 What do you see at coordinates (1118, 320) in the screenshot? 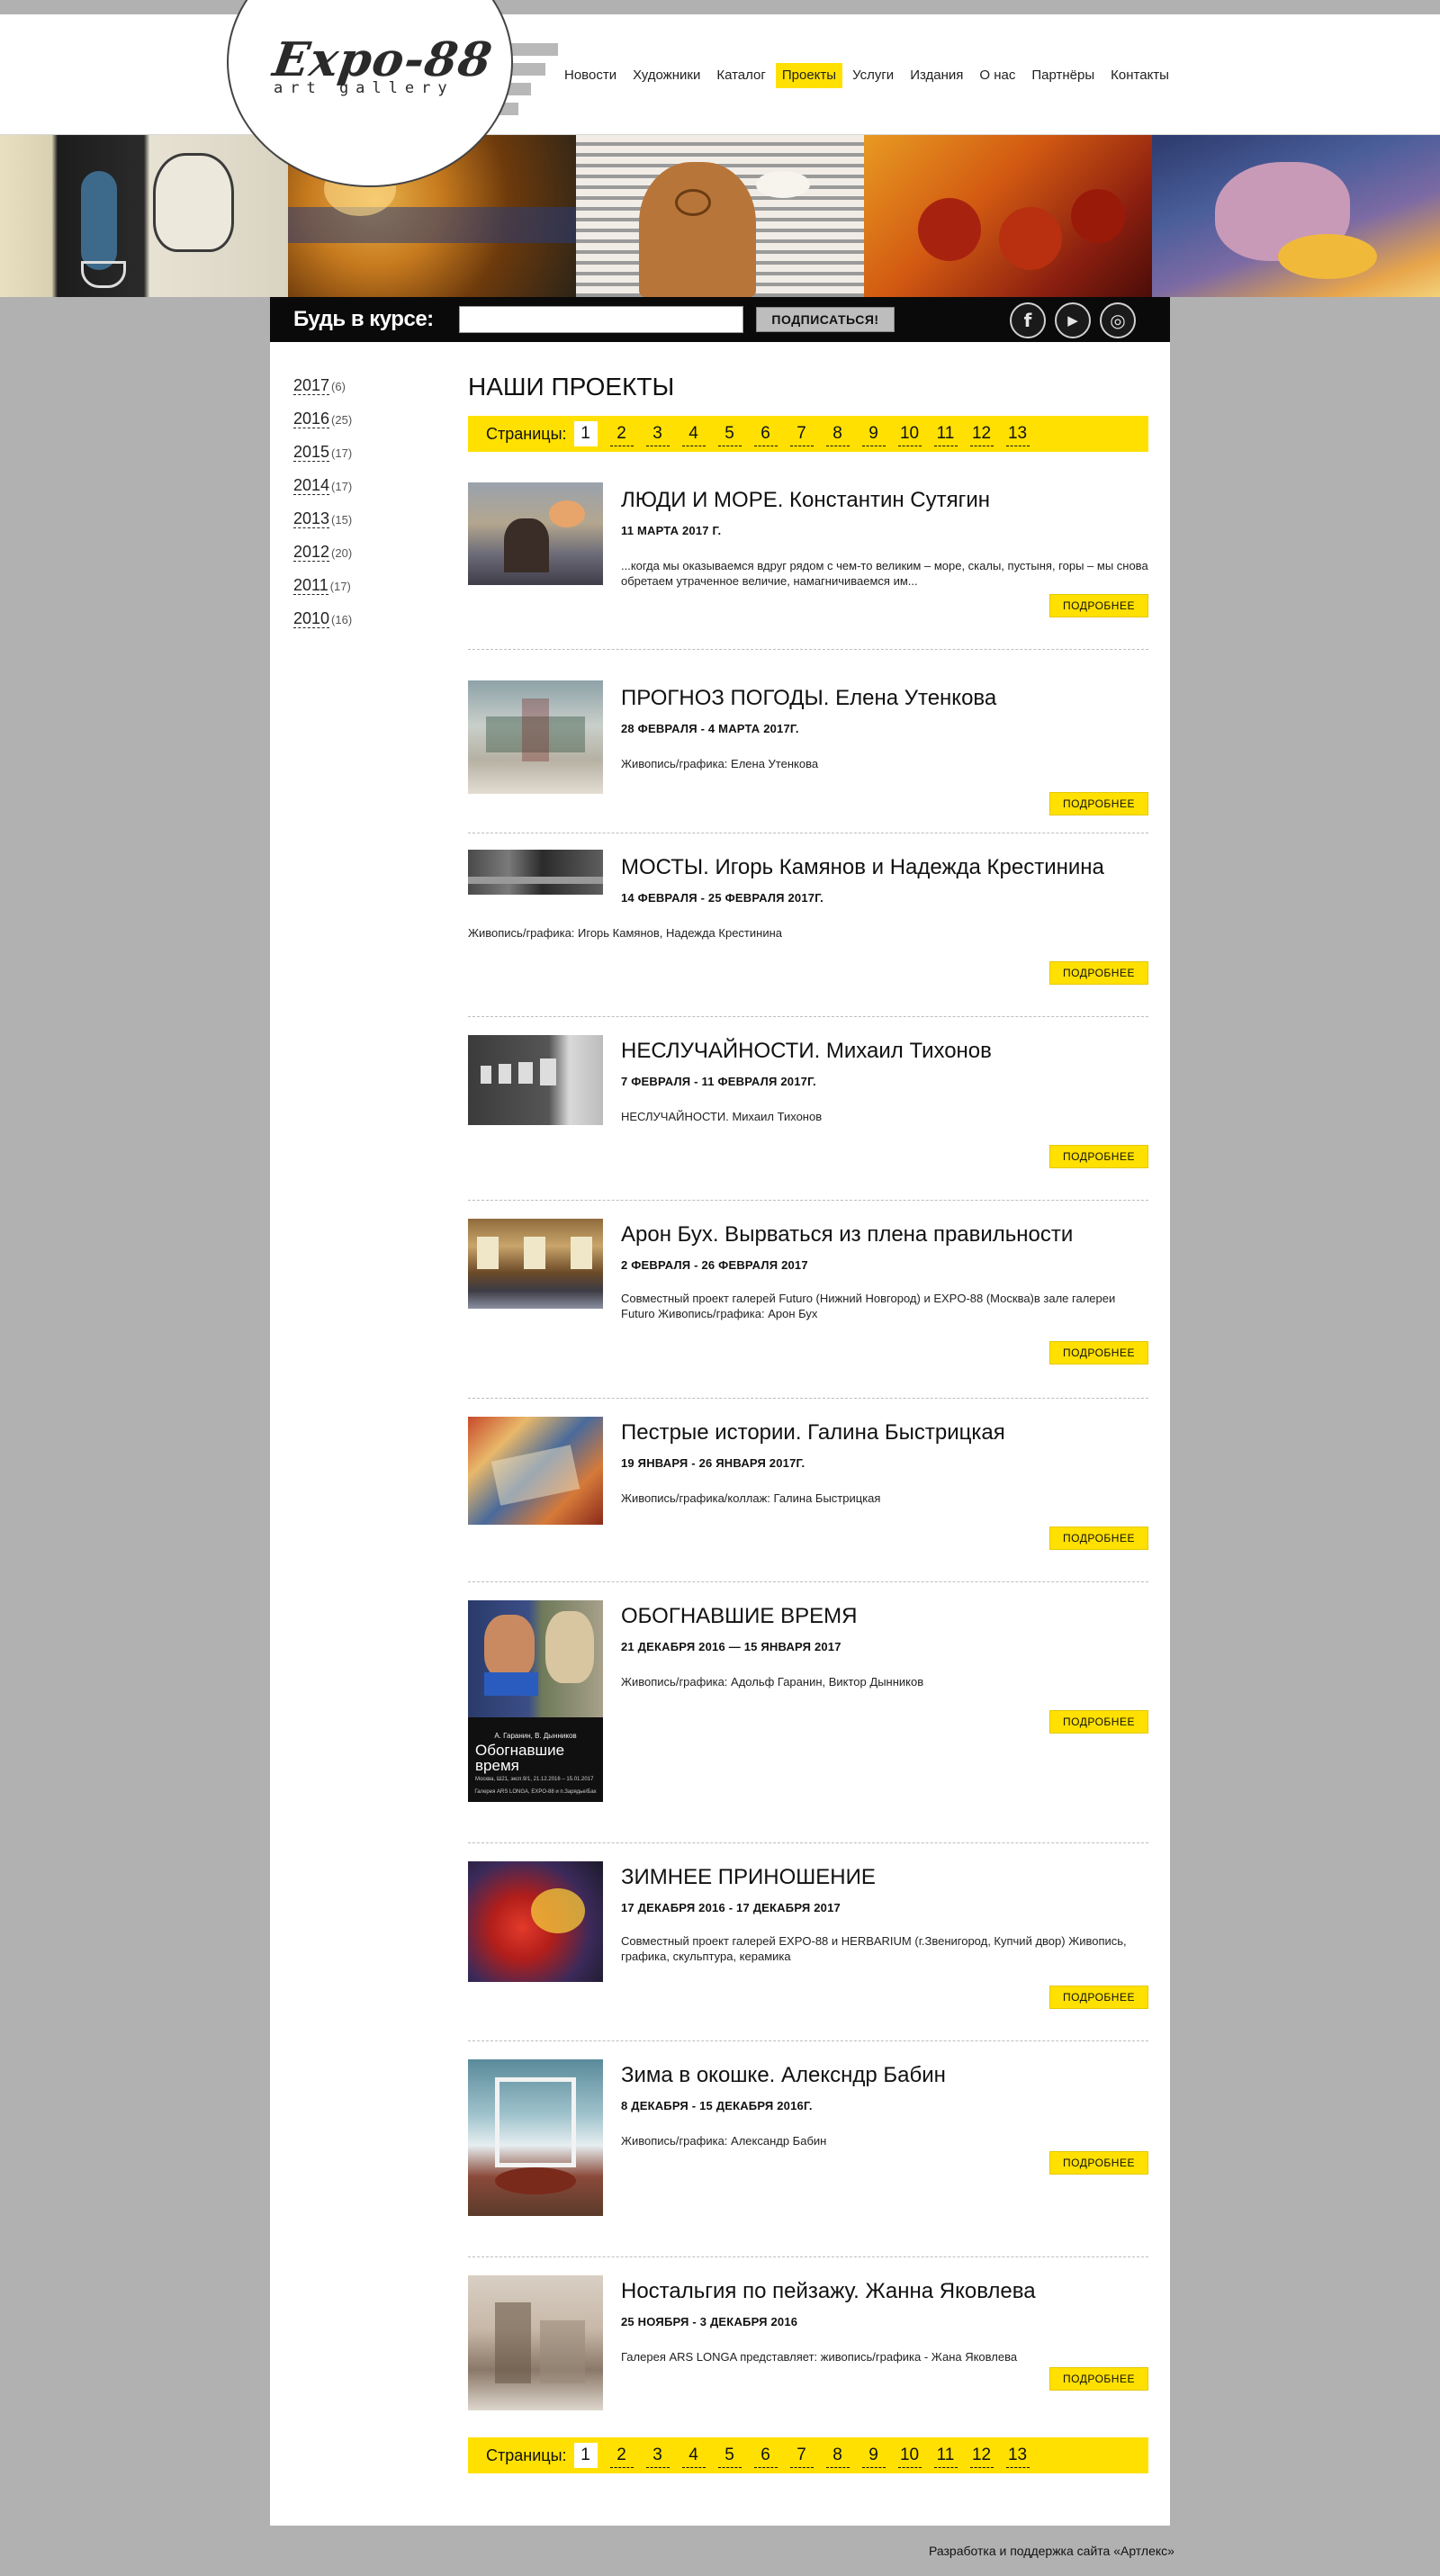
I see `instagram-icon: ◎` at bounding box center [1118, 320].